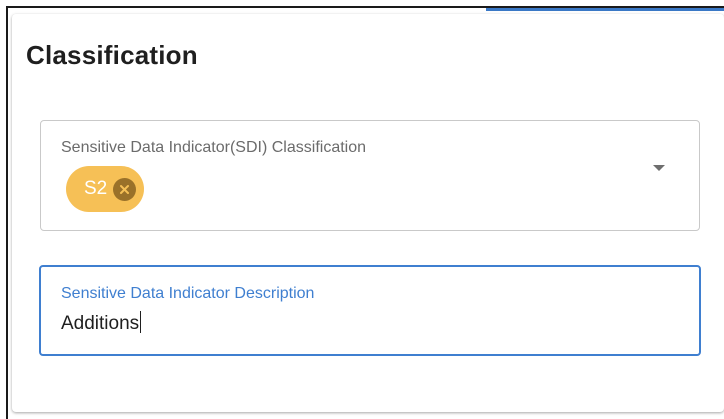  I want to click on sdi-description-input: Additions, so click(101, 323).